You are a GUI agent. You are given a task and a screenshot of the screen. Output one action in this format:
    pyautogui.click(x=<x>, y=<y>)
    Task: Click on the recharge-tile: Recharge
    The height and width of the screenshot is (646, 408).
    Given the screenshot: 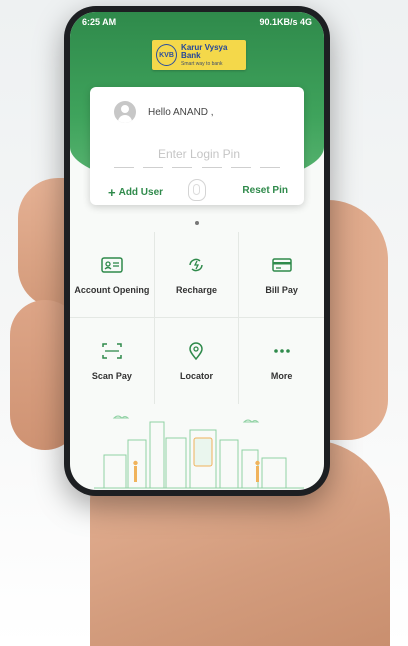 What is the action you would take?
    pyautogui.click(x=197, y=275)
    